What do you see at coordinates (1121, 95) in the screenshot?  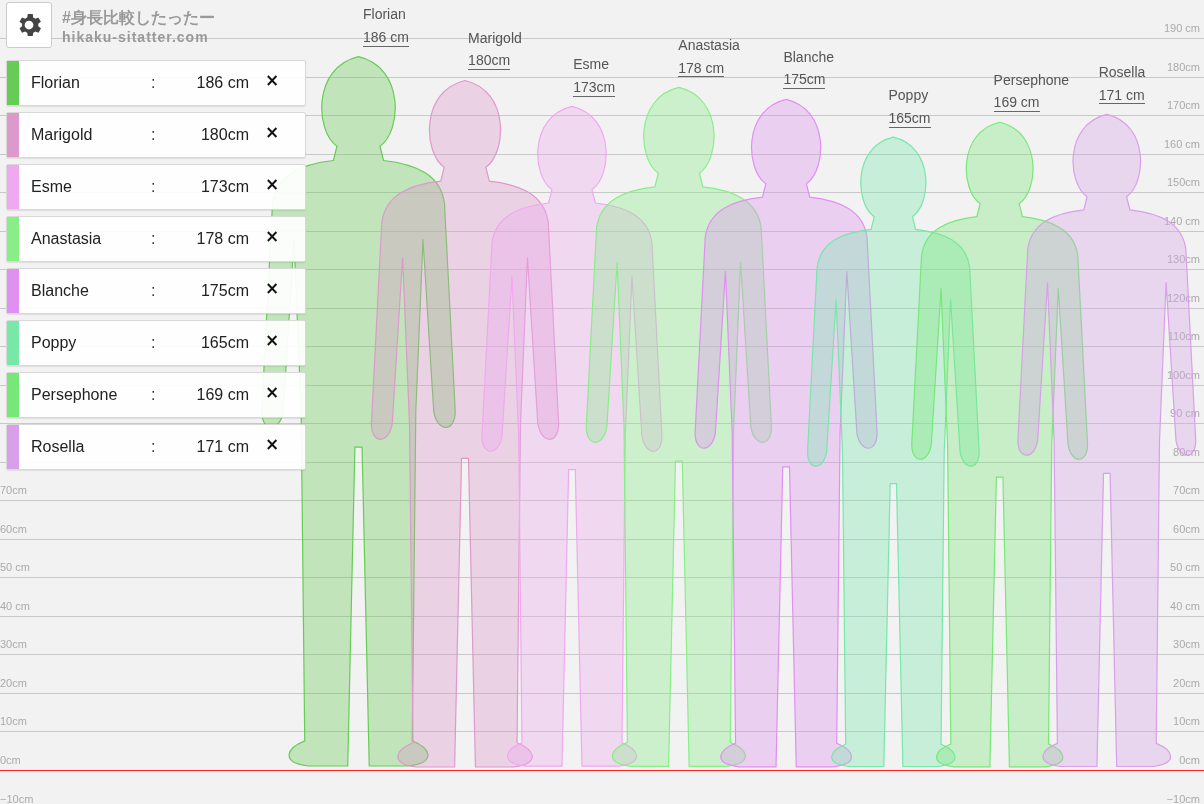 I see `figure-height: 171 cm` at bounding box center [1121, 95].